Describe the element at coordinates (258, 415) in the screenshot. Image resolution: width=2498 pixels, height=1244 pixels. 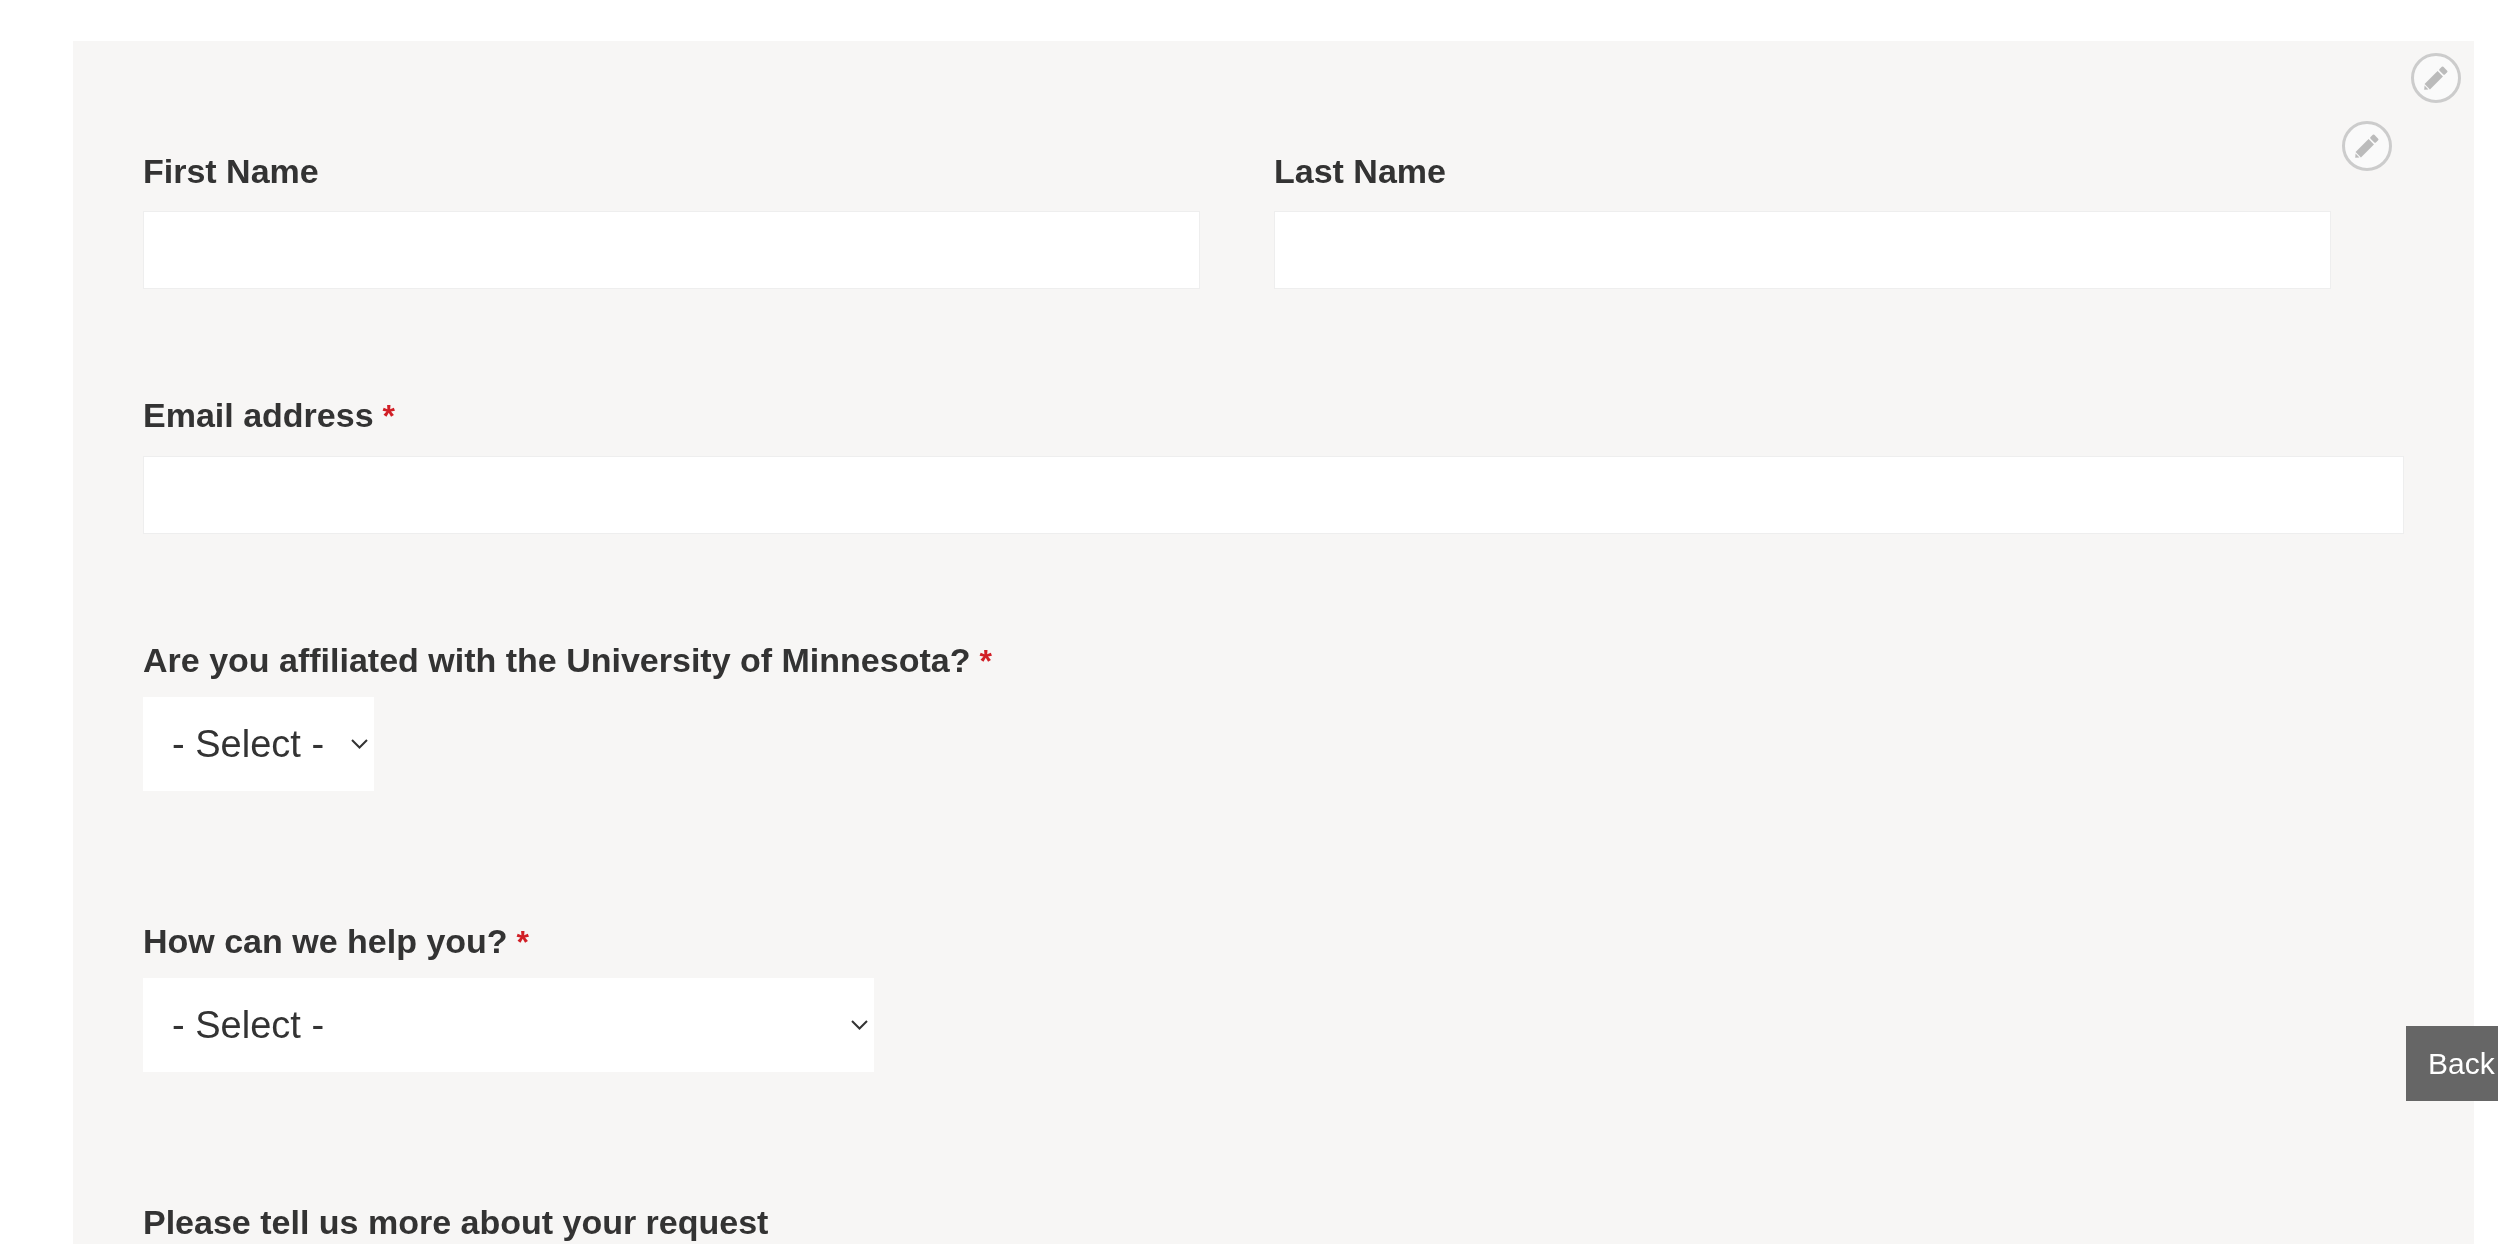
I see `field-label: Email address` at that location.